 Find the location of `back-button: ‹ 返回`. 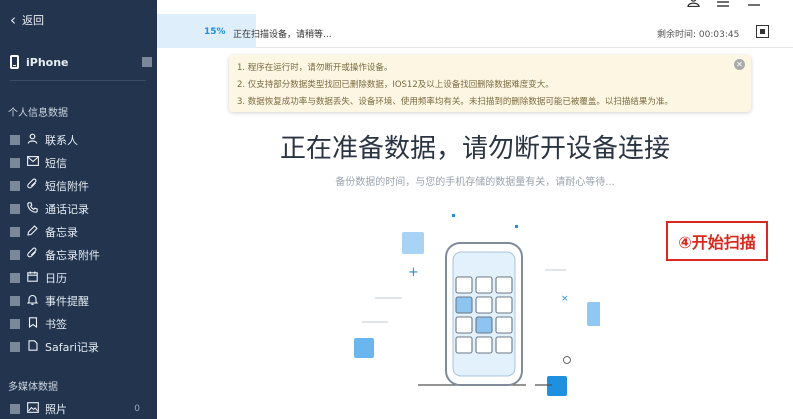

back-button: ‹ 返回 is located at coordinates (27, 20).